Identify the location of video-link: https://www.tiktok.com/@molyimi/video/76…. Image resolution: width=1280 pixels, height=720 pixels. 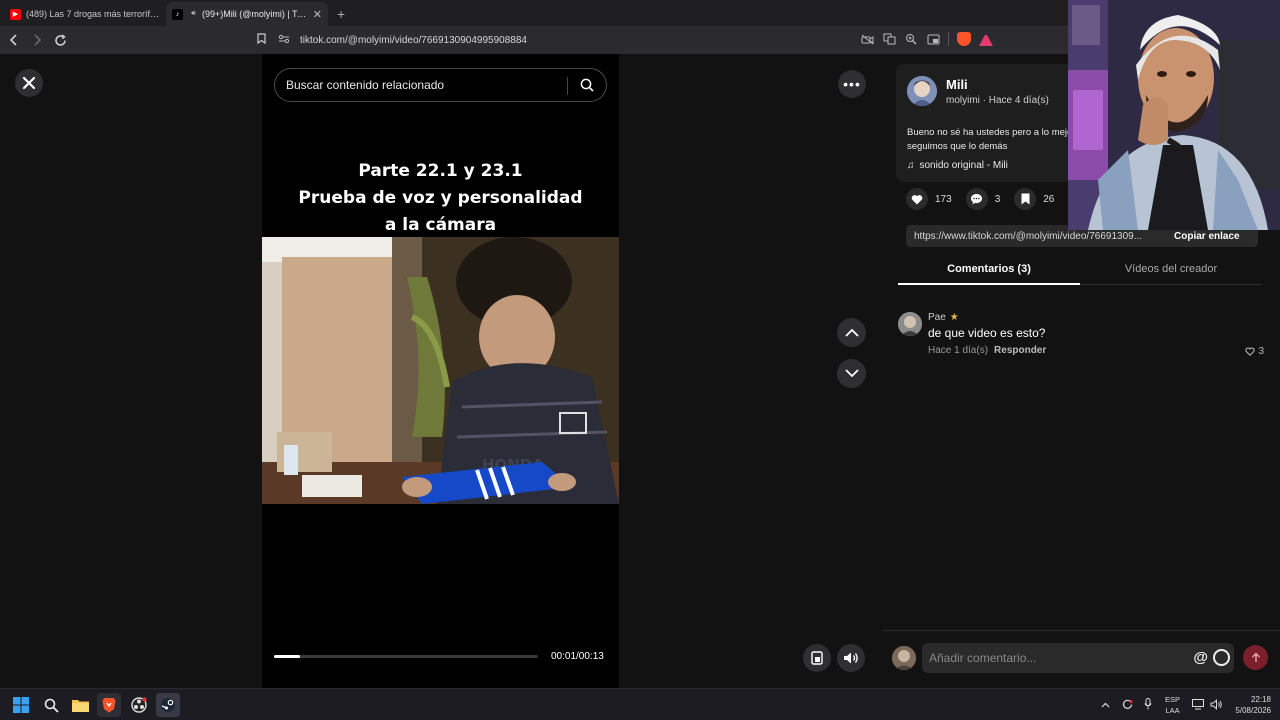
(1040, 236).